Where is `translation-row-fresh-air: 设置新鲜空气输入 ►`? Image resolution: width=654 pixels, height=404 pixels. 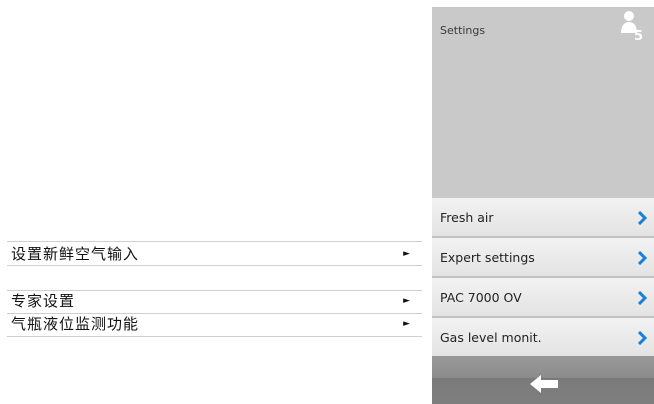
translation-row-fresh-air: 设置新鲜空气输入 ► is located at coordinates (214, 254).